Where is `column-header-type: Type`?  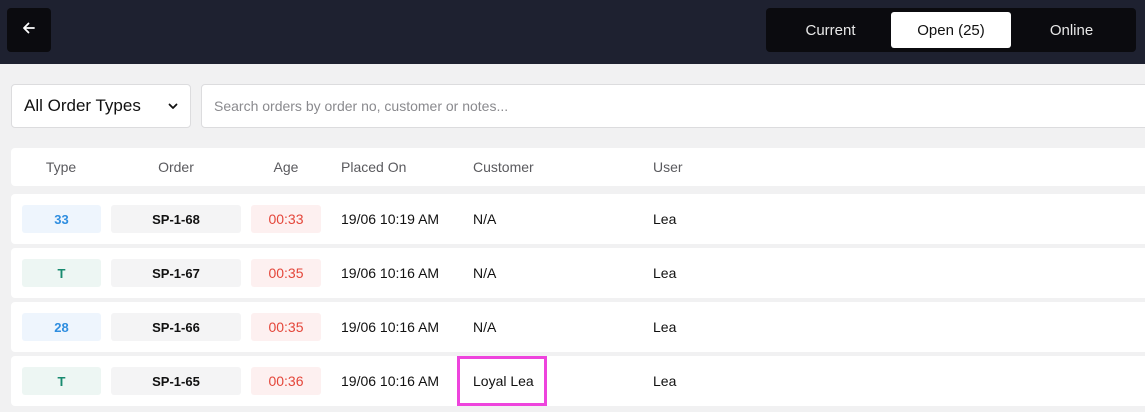 column-header-type: Type is located at coordinates (61, 167).